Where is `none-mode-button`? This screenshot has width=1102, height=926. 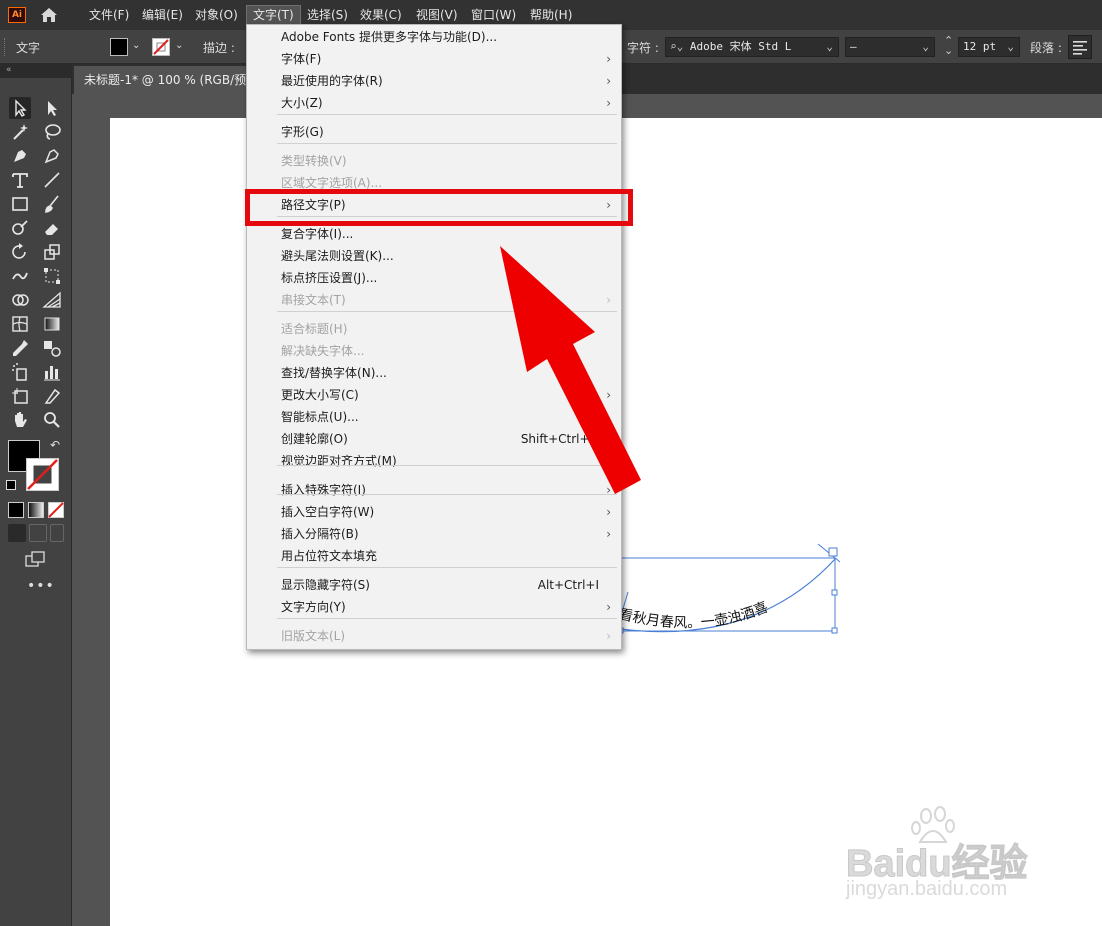
none-mode-button is located at coordinates (56, 510).